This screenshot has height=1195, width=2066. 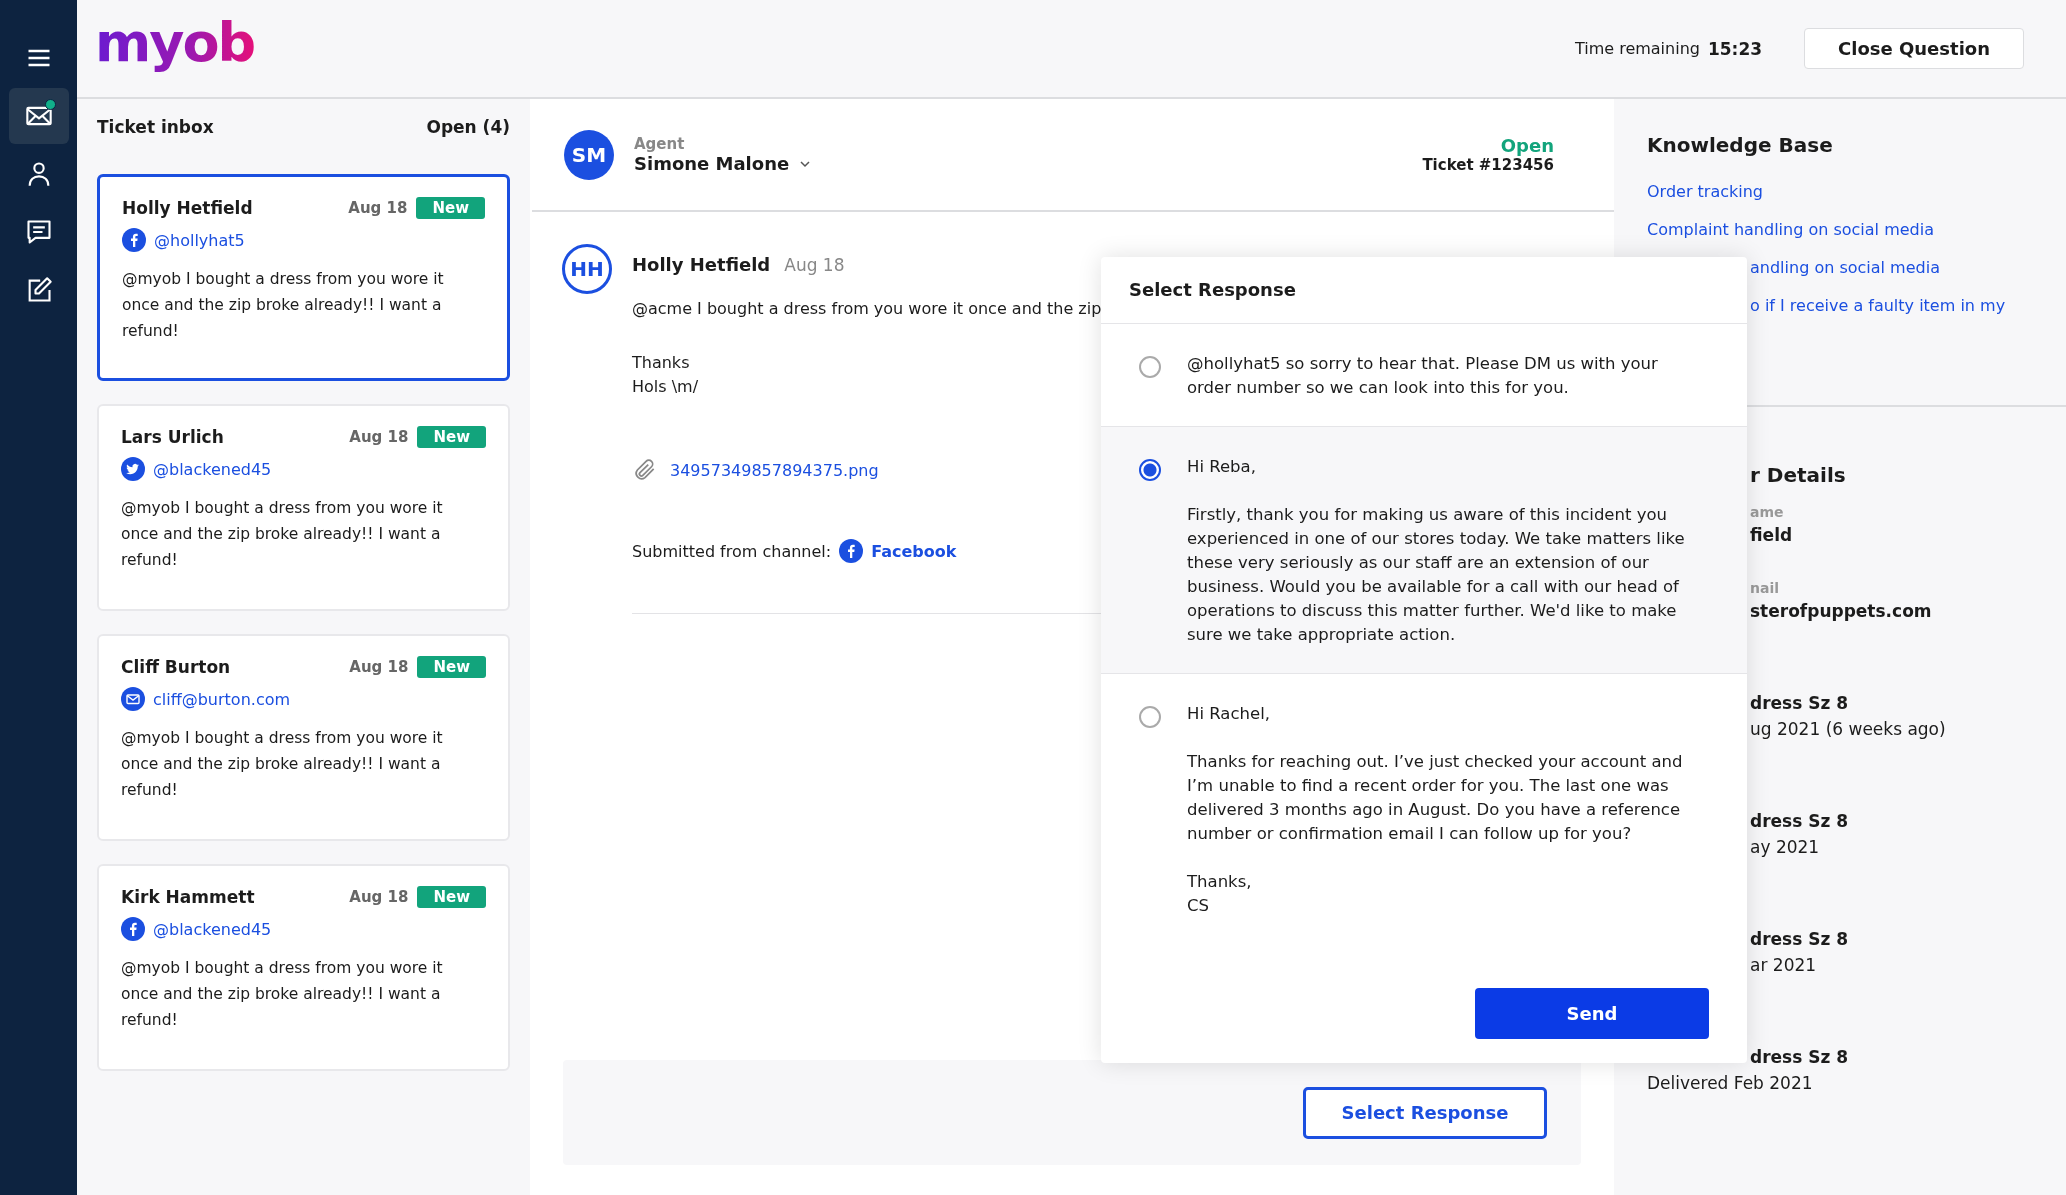 I want to click on attachment-link: 34957349857894375.png, so click(x=774, y=470).